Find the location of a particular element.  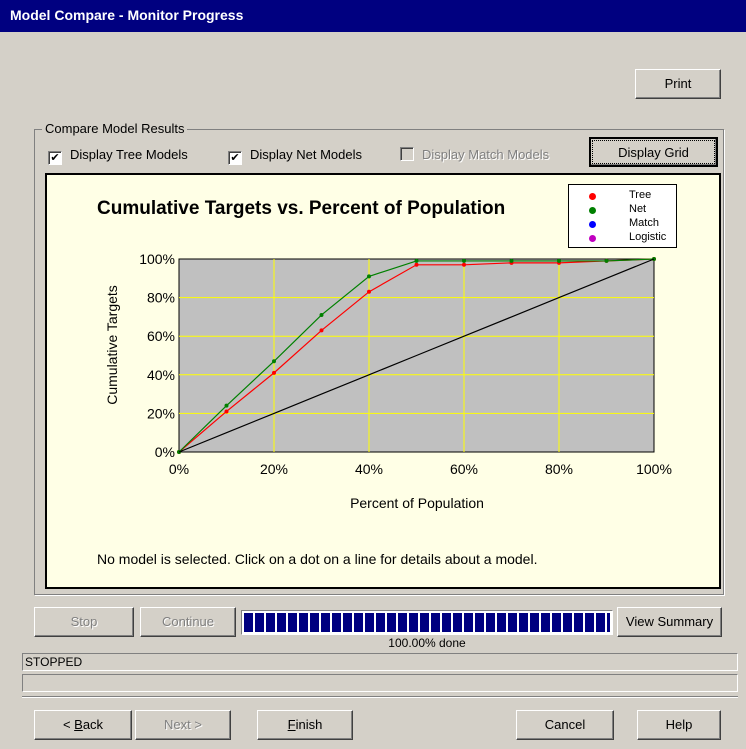

footer-separator is located at coordinates (380, 697).